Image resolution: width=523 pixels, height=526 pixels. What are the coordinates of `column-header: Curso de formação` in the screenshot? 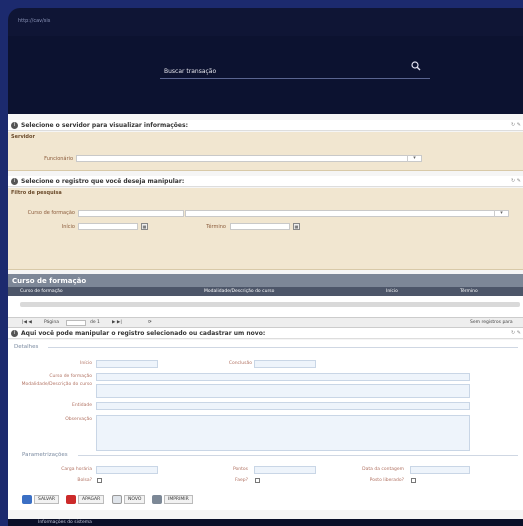 It's located at (41, 291).